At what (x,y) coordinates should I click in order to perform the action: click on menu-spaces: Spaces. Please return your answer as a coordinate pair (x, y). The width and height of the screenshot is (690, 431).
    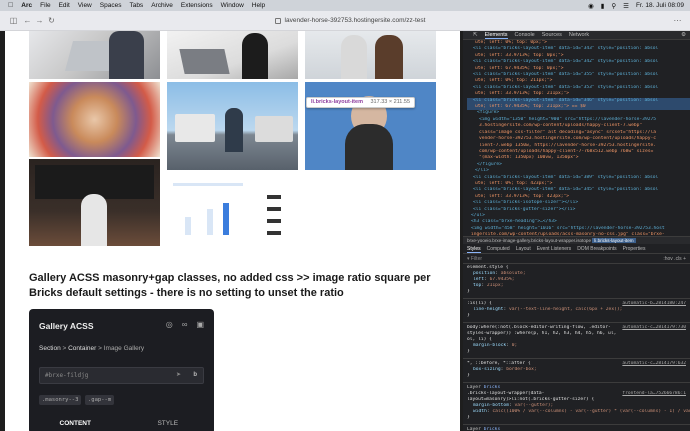
    Looking at the image, I should click on (111, 5).